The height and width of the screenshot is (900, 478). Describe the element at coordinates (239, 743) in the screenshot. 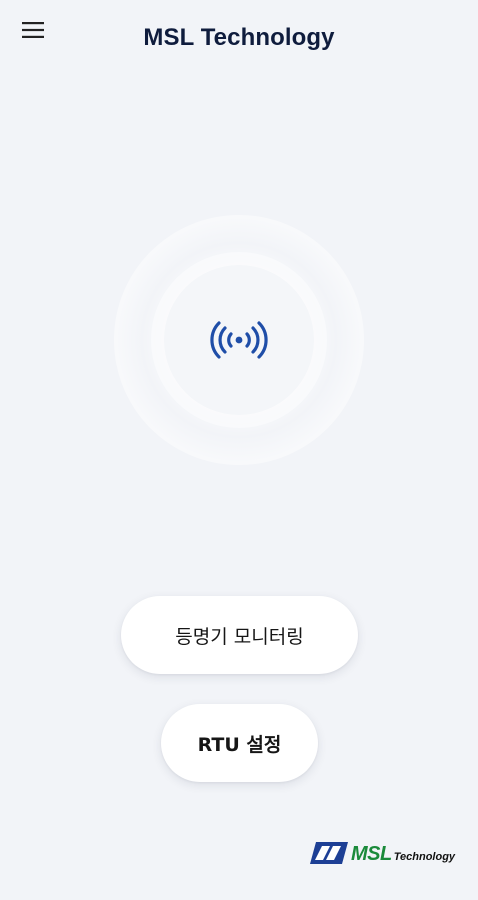

I see `rtu-settings-button: RTU 설정` at that location.